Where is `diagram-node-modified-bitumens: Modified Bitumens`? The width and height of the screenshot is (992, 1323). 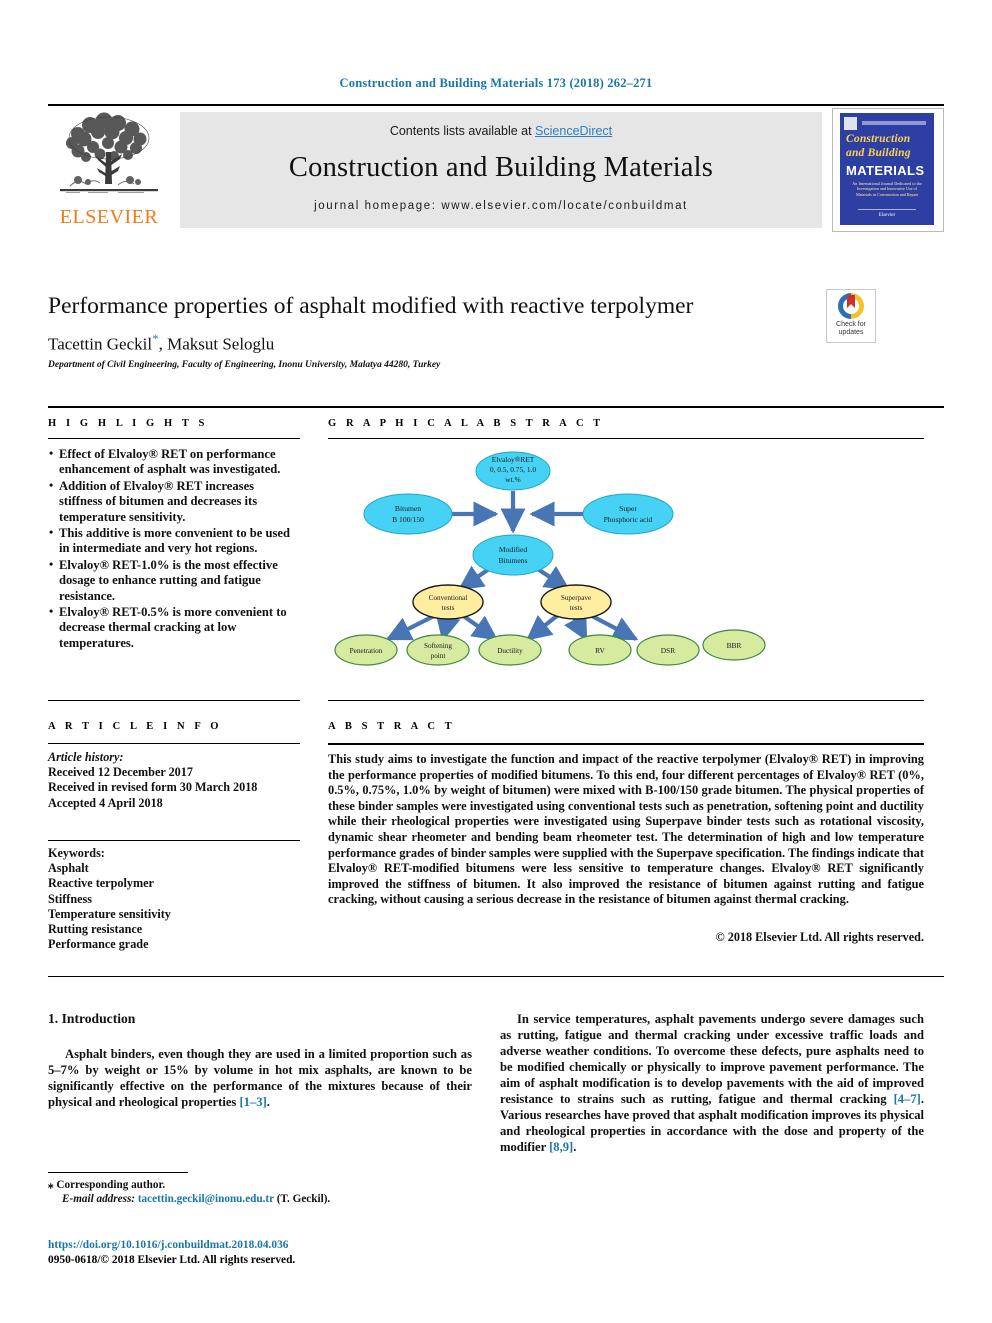 diagram-node-modified-bitumens: Modified Bitumens is located at coordinates (513, 555).